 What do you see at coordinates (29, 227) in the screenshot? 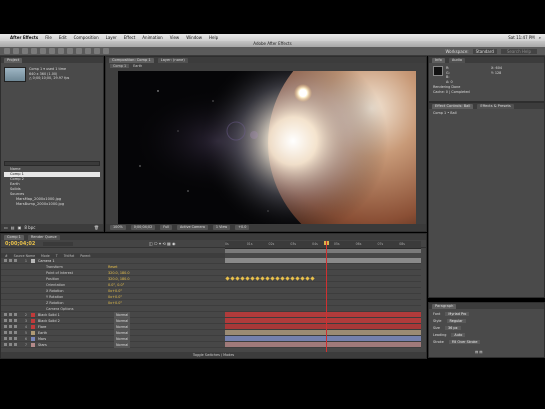
I see `bpc-toggle: 8 bpc` at bounding box center [29, 227].